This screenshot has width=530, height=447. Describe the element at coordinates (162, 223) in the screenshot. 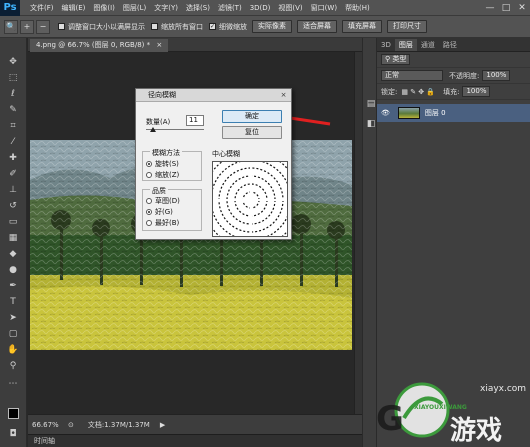

I see `quality-best-radio: 最好(B)` at that location.